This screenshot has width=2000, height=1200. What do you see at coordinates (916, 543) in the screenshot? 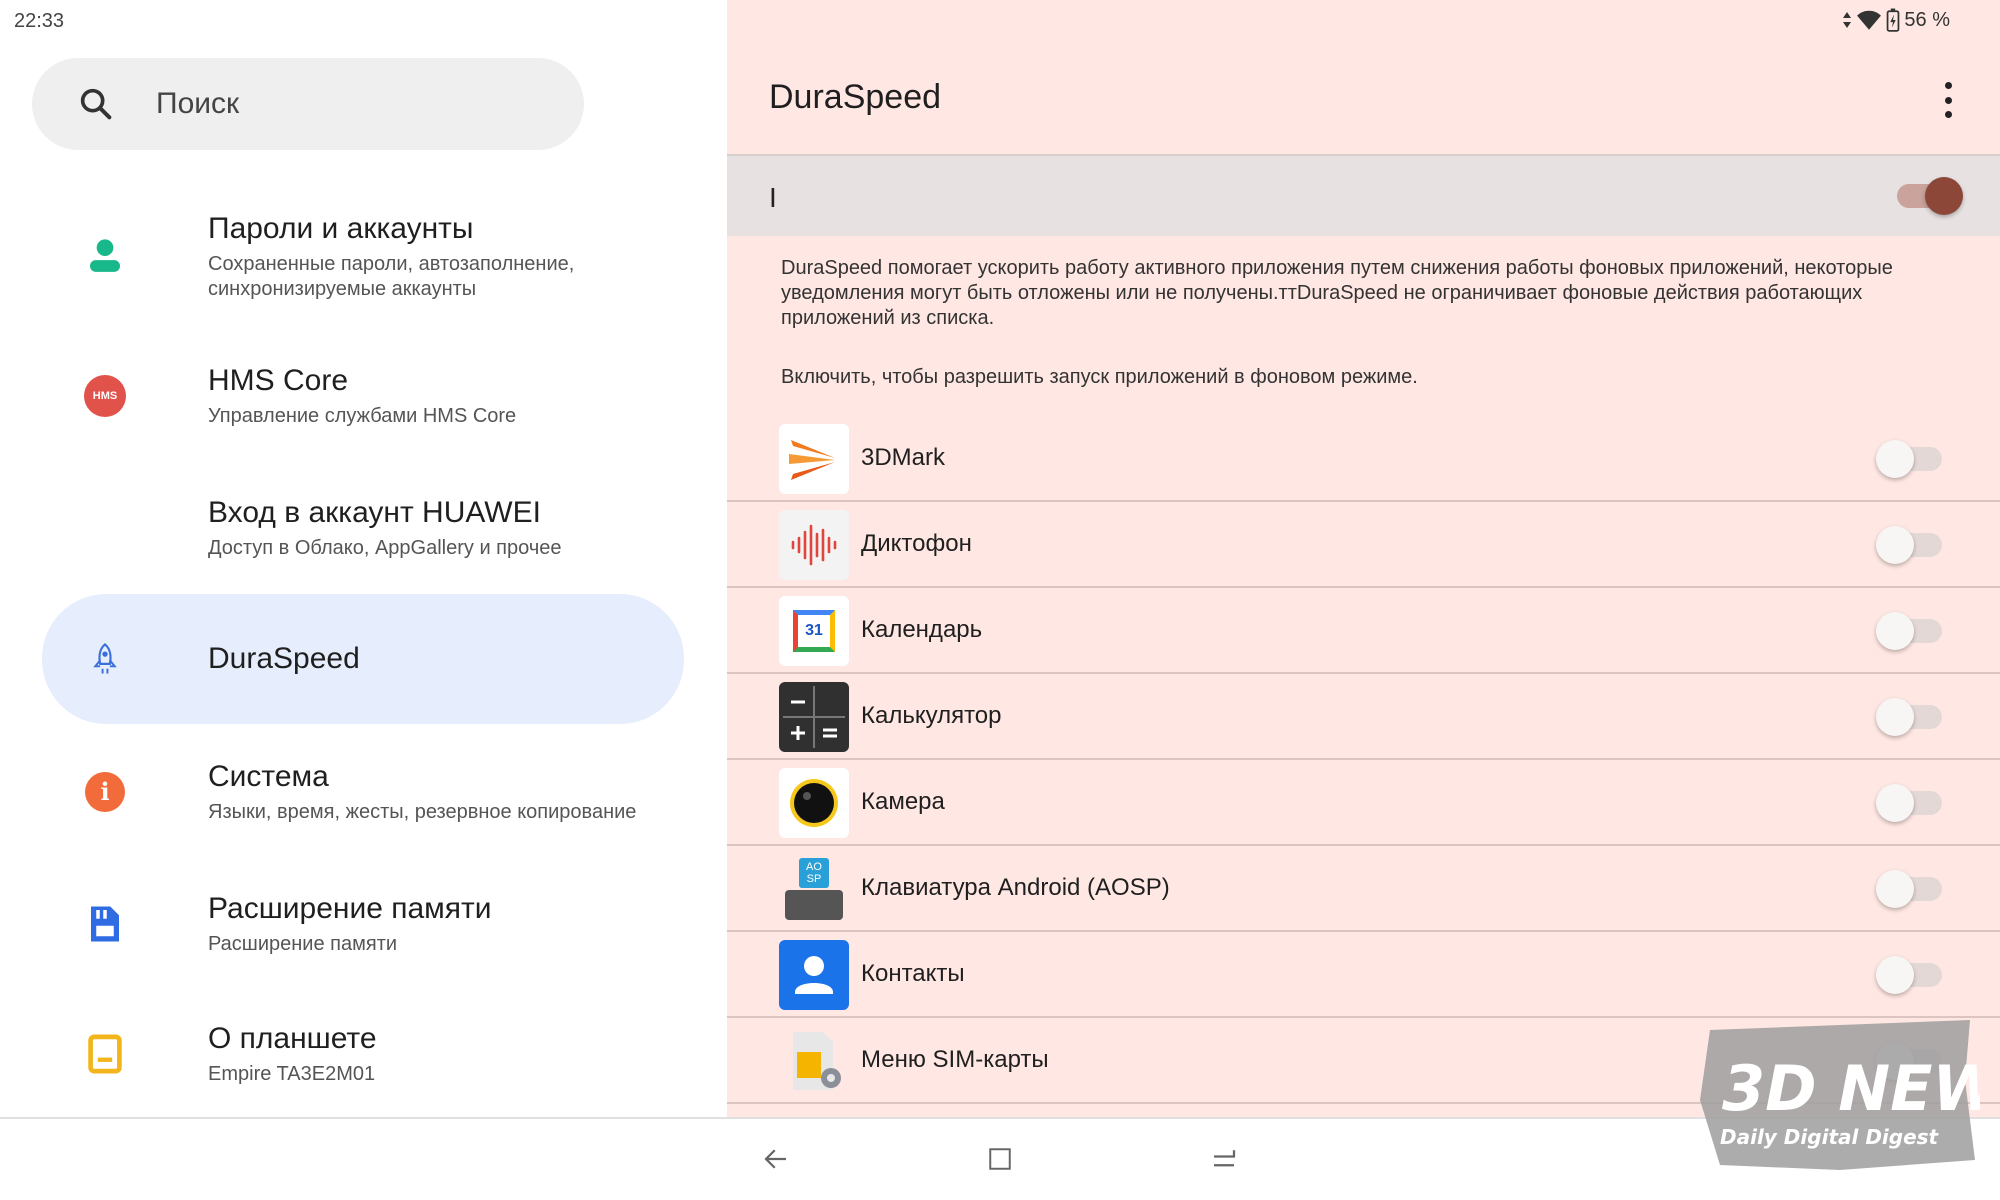
I see `app-name: Диктофон` at bounding box center [916, 543].